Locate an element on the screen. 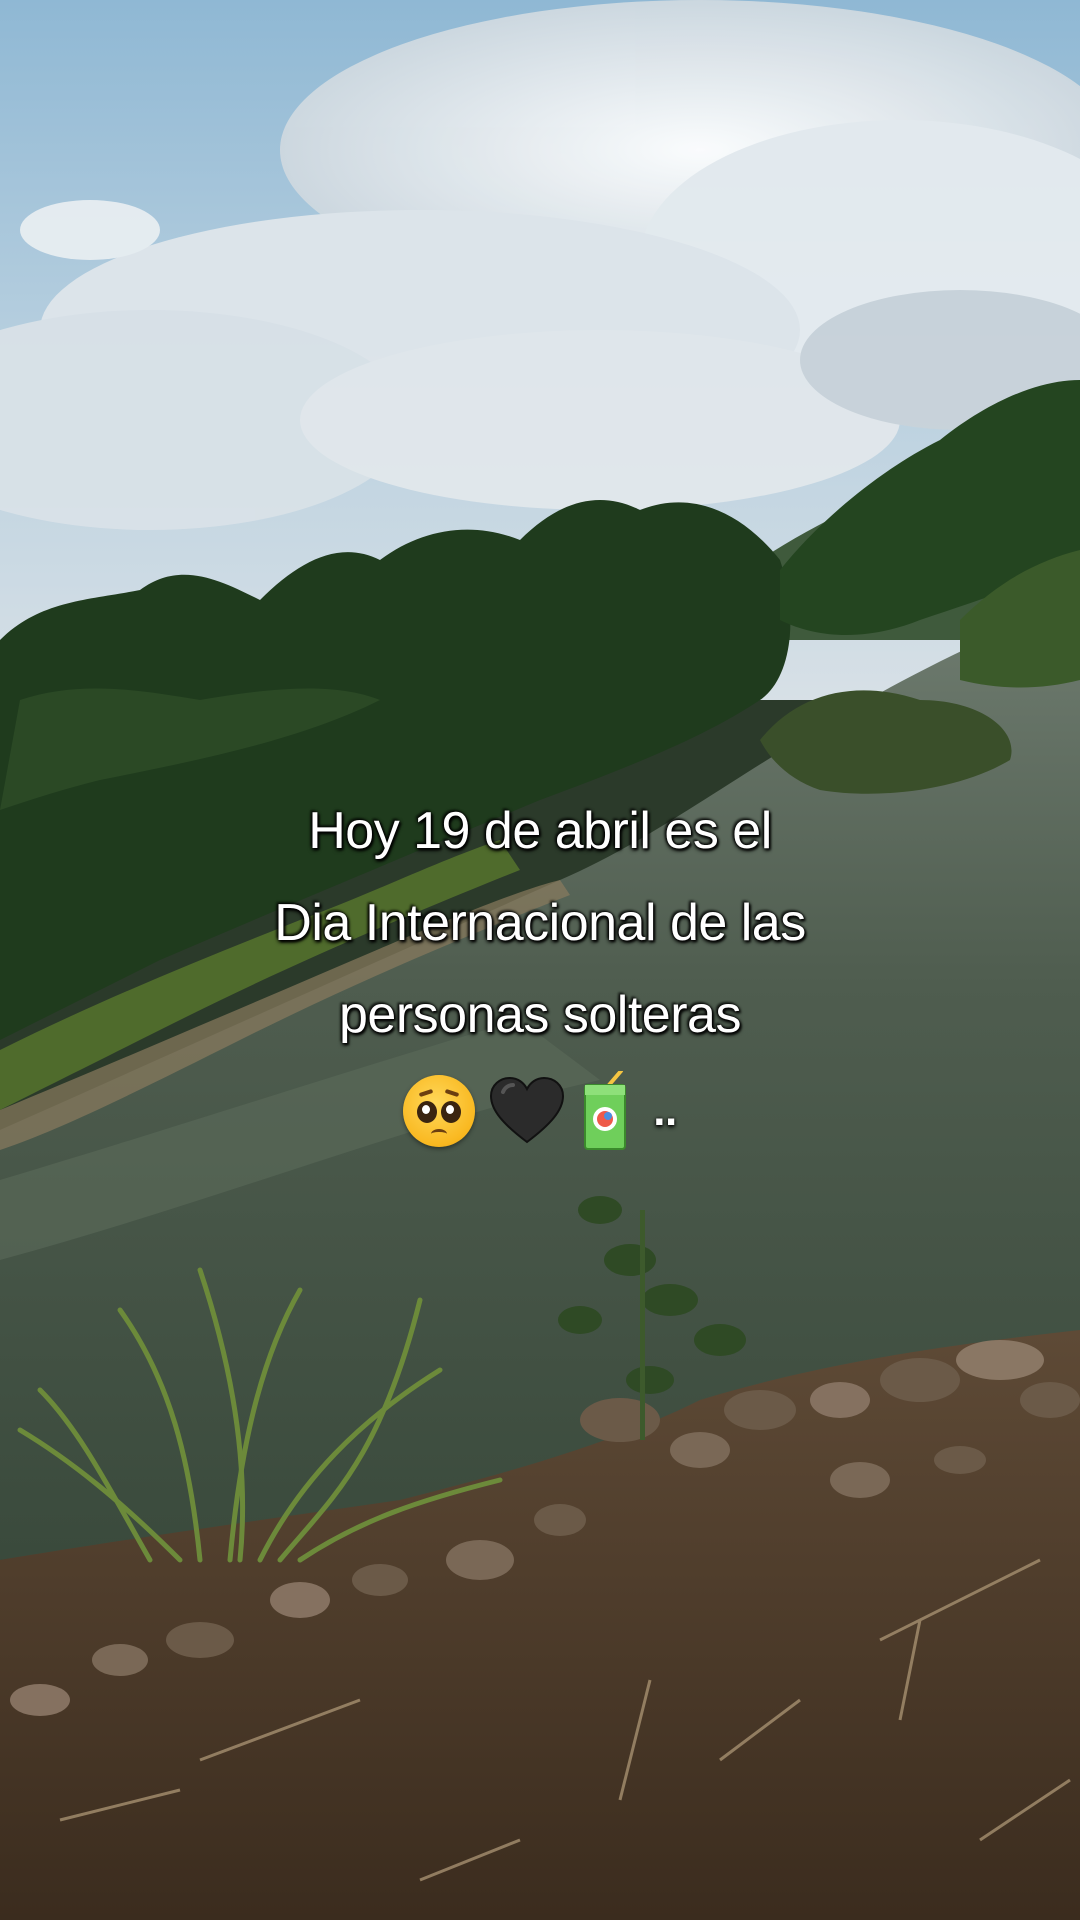  black-heart-icon is located at coordinates (527, 1111).